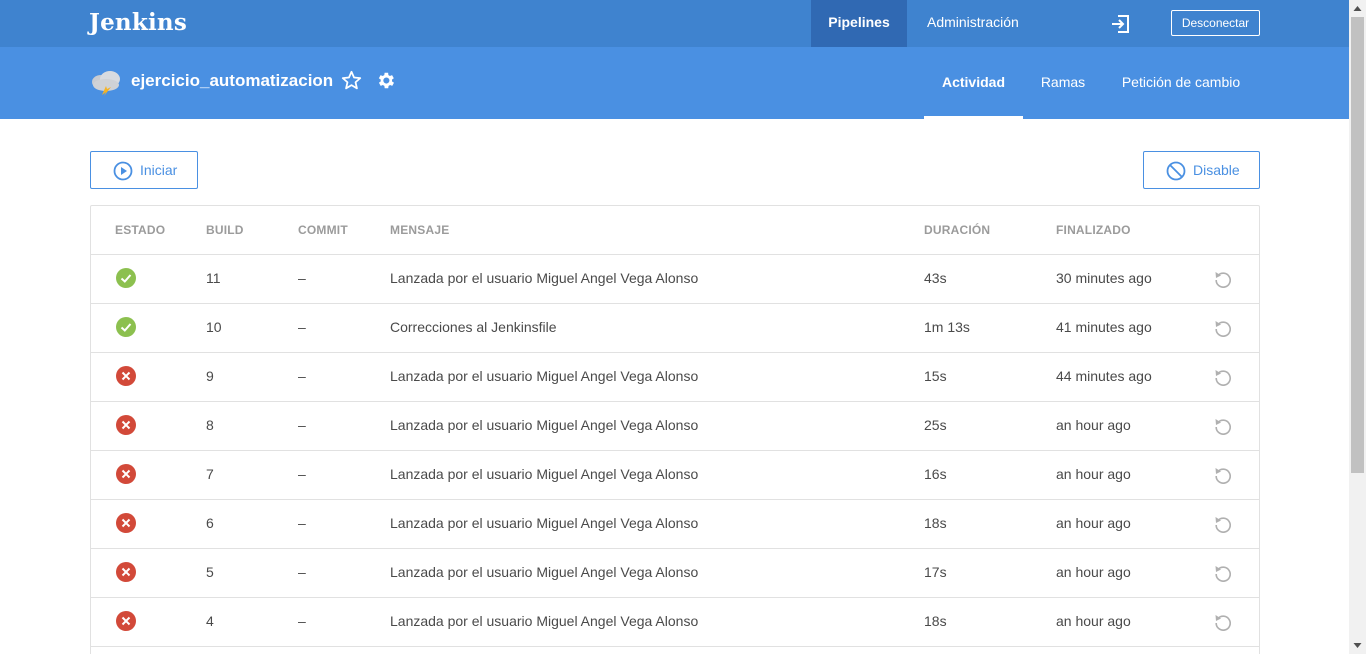 The image size is (1366, 654). What do you see at coordinates (1216, 170) in the screenshot?
I see `disable-button-label: Disable` at bounding box center [1216, 170].